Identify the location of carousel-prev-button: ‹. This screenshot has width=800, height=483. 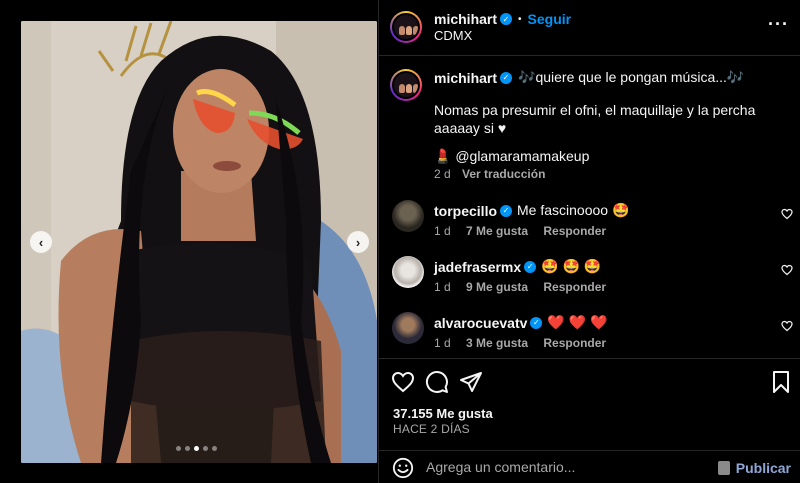
(41, 242).